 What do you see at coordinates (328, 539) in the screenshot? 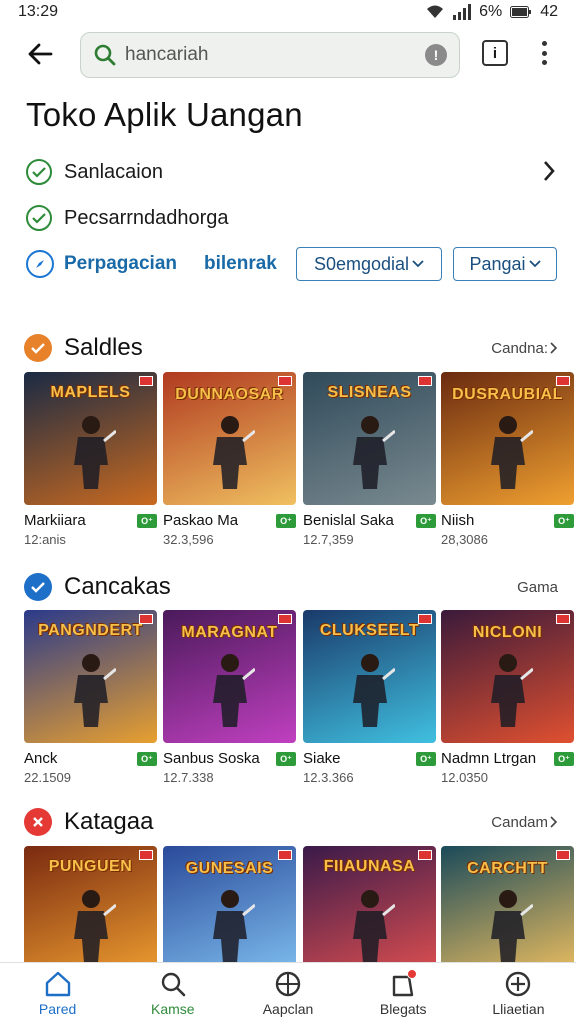
I see `app-download-count: 12.7,359` at bounding box center [328, 539].